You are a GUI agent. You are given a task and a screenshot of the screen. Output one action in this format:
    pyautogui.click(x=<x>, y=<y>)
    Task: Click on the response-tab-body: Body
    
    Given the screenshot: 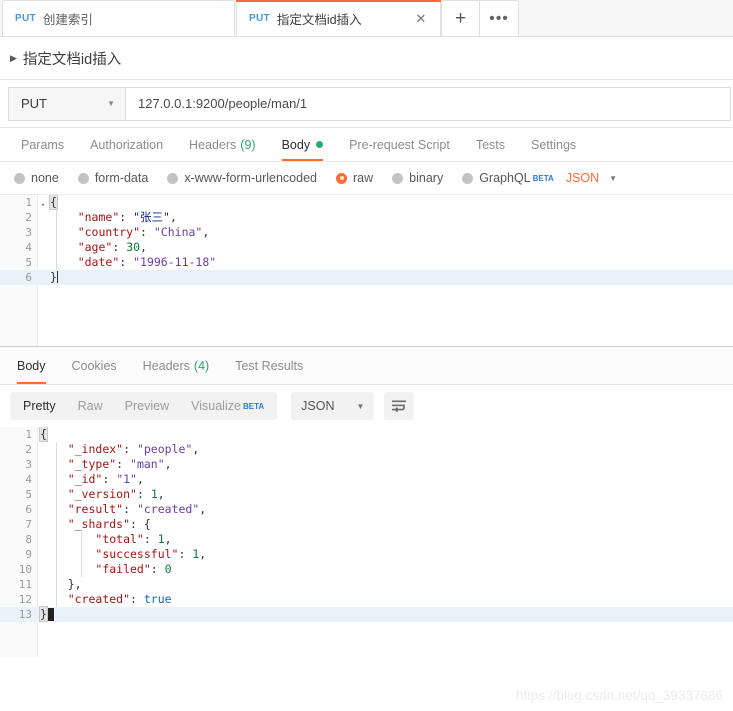 What is the action you would take?
    pyautogui.click(x=31, y=365)
    